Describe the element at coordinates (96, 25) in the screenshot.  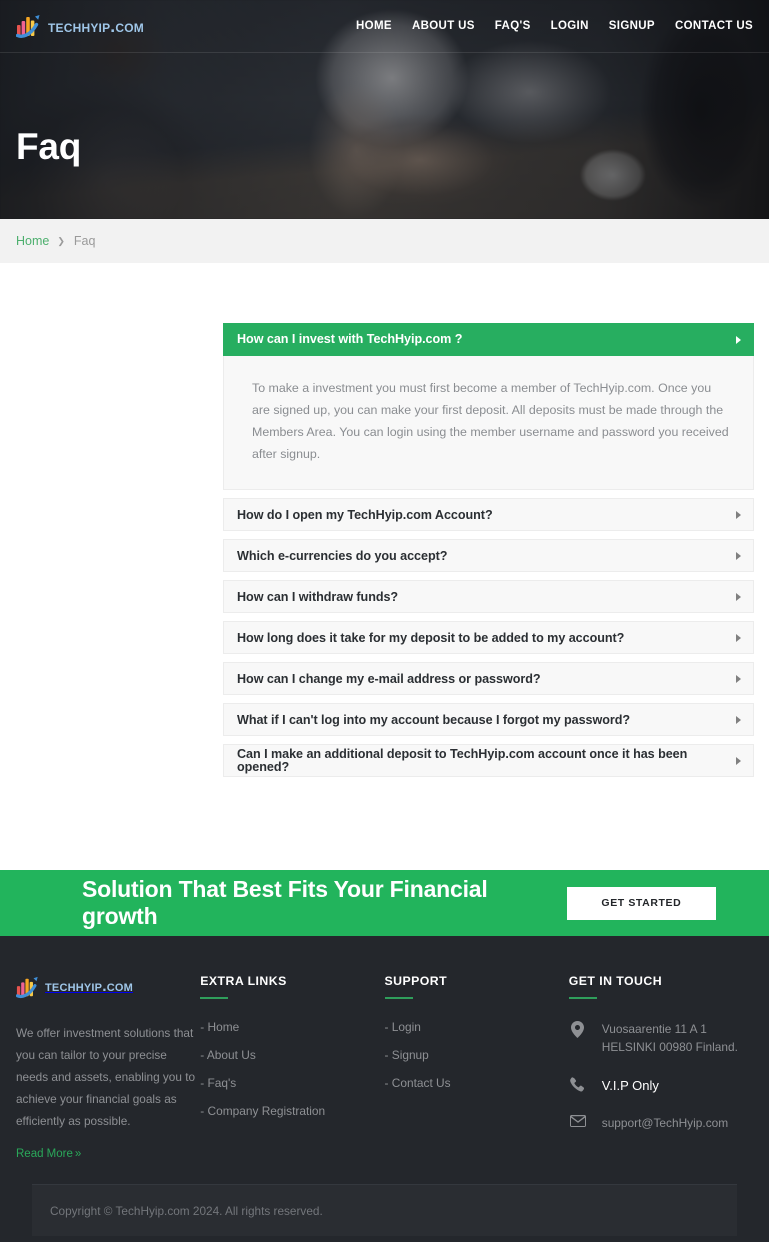
I see `site-logo-text: TechHyip.com` at that location.